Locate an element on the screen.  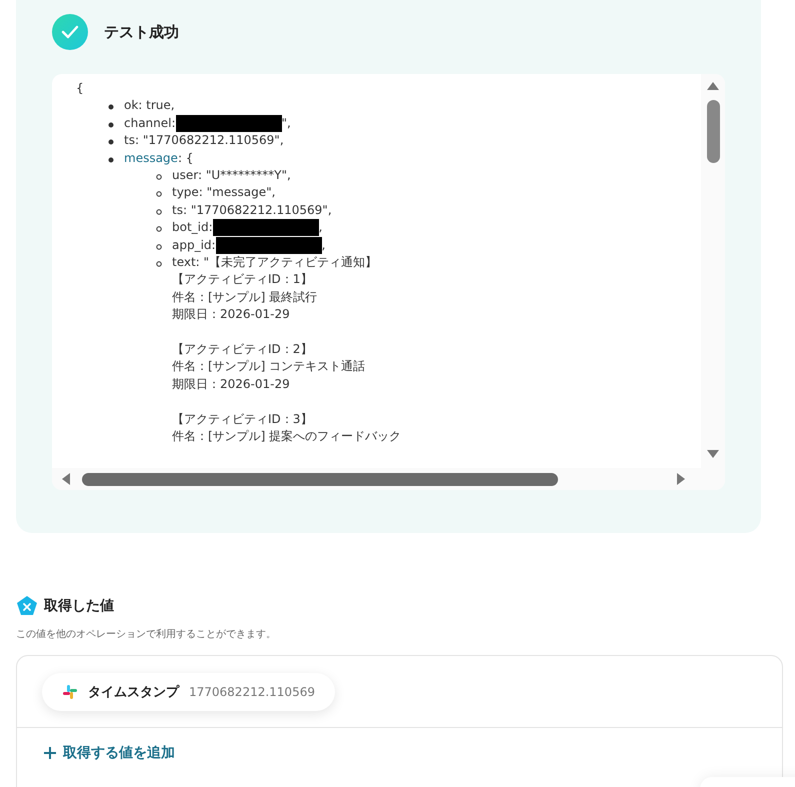
code-text: ", is located at coordinates (286, 123).